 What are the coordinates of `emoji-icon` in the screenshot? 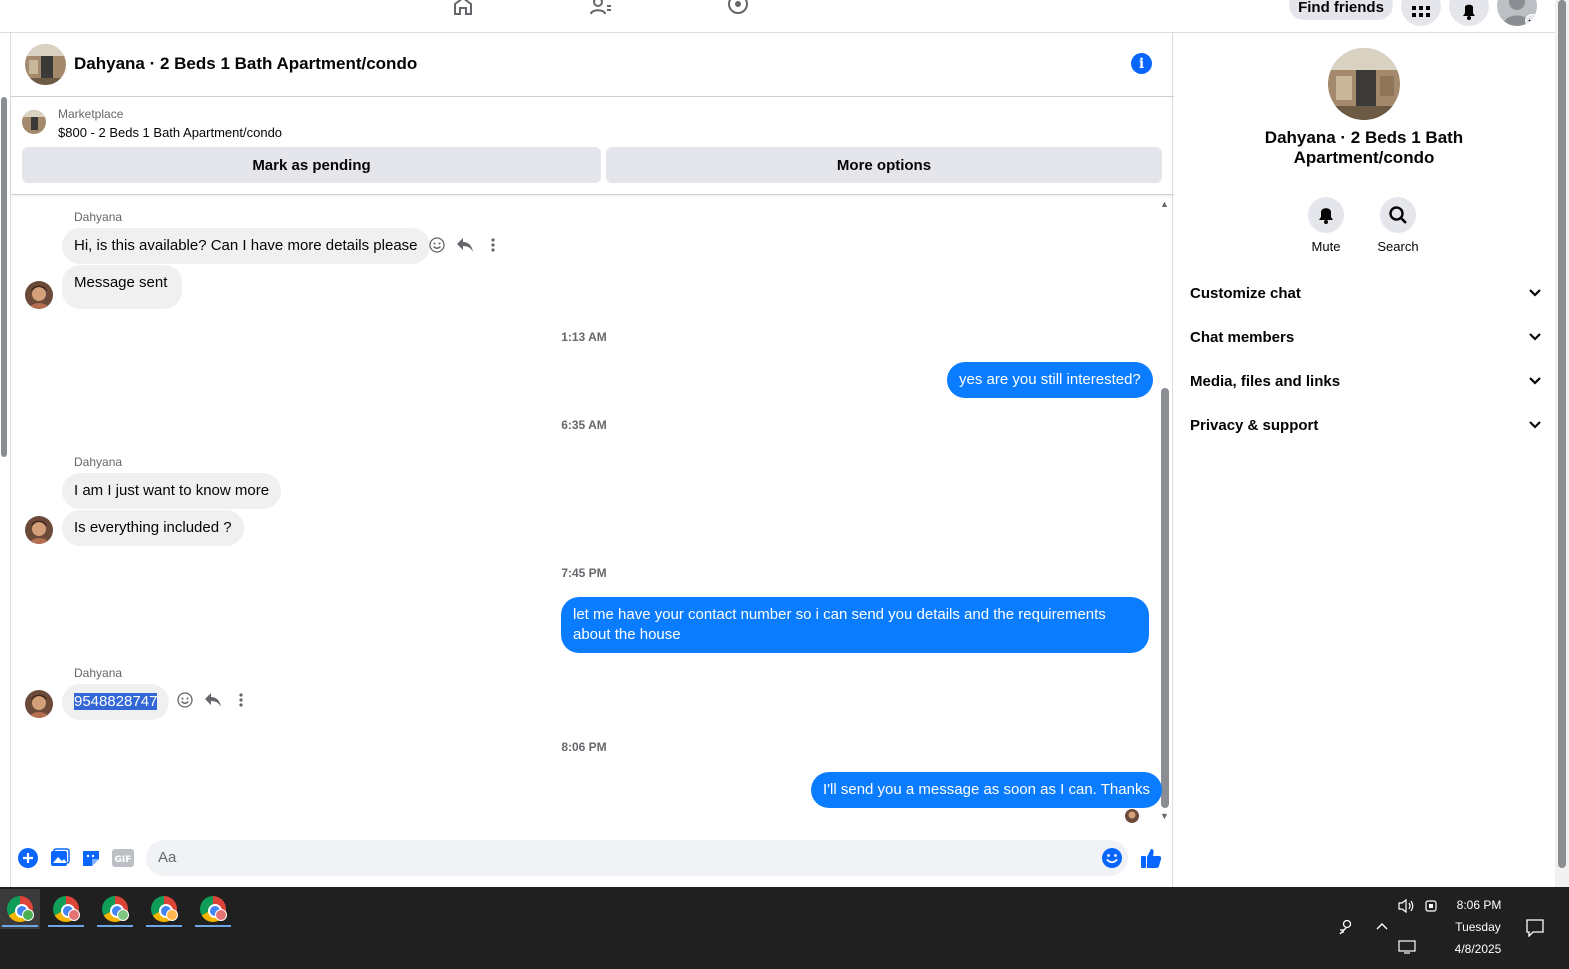 It's located at (1112, 858).